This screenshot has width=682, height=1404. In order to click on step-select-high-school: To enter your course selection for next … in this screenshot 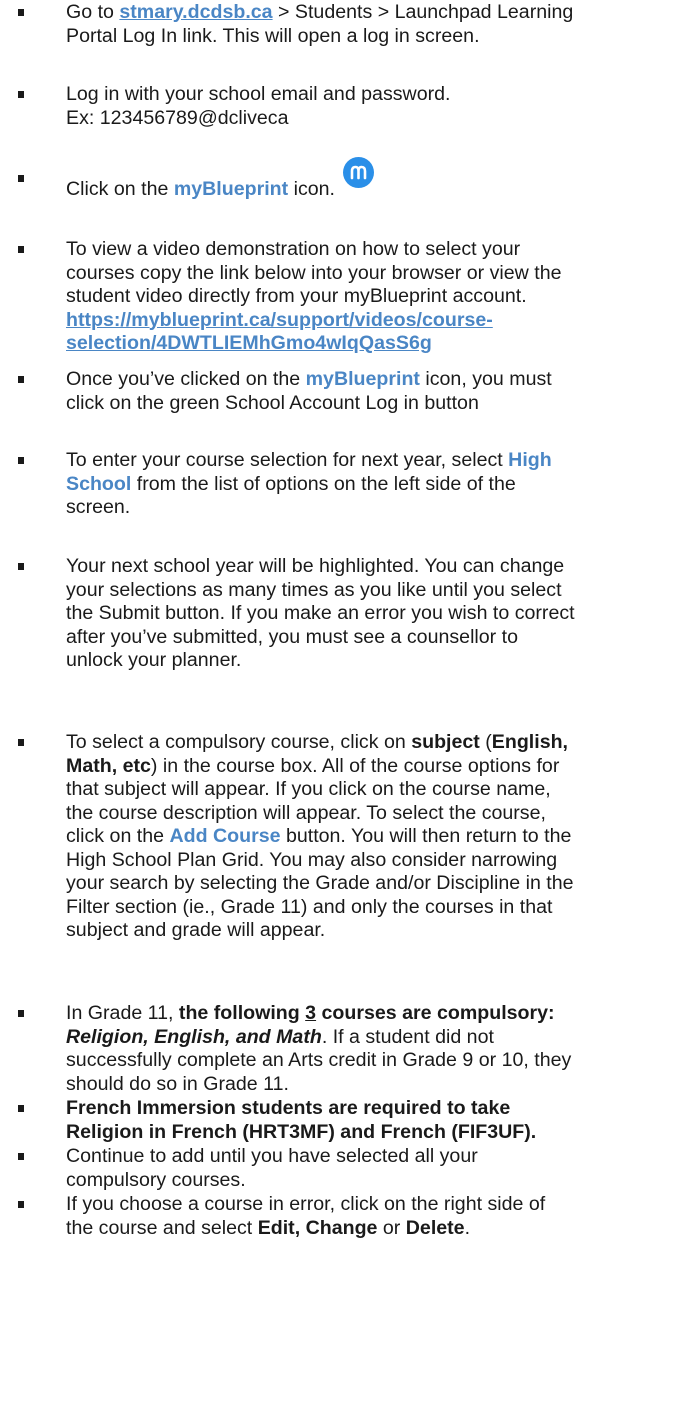, I will do `click(342, 484)`.